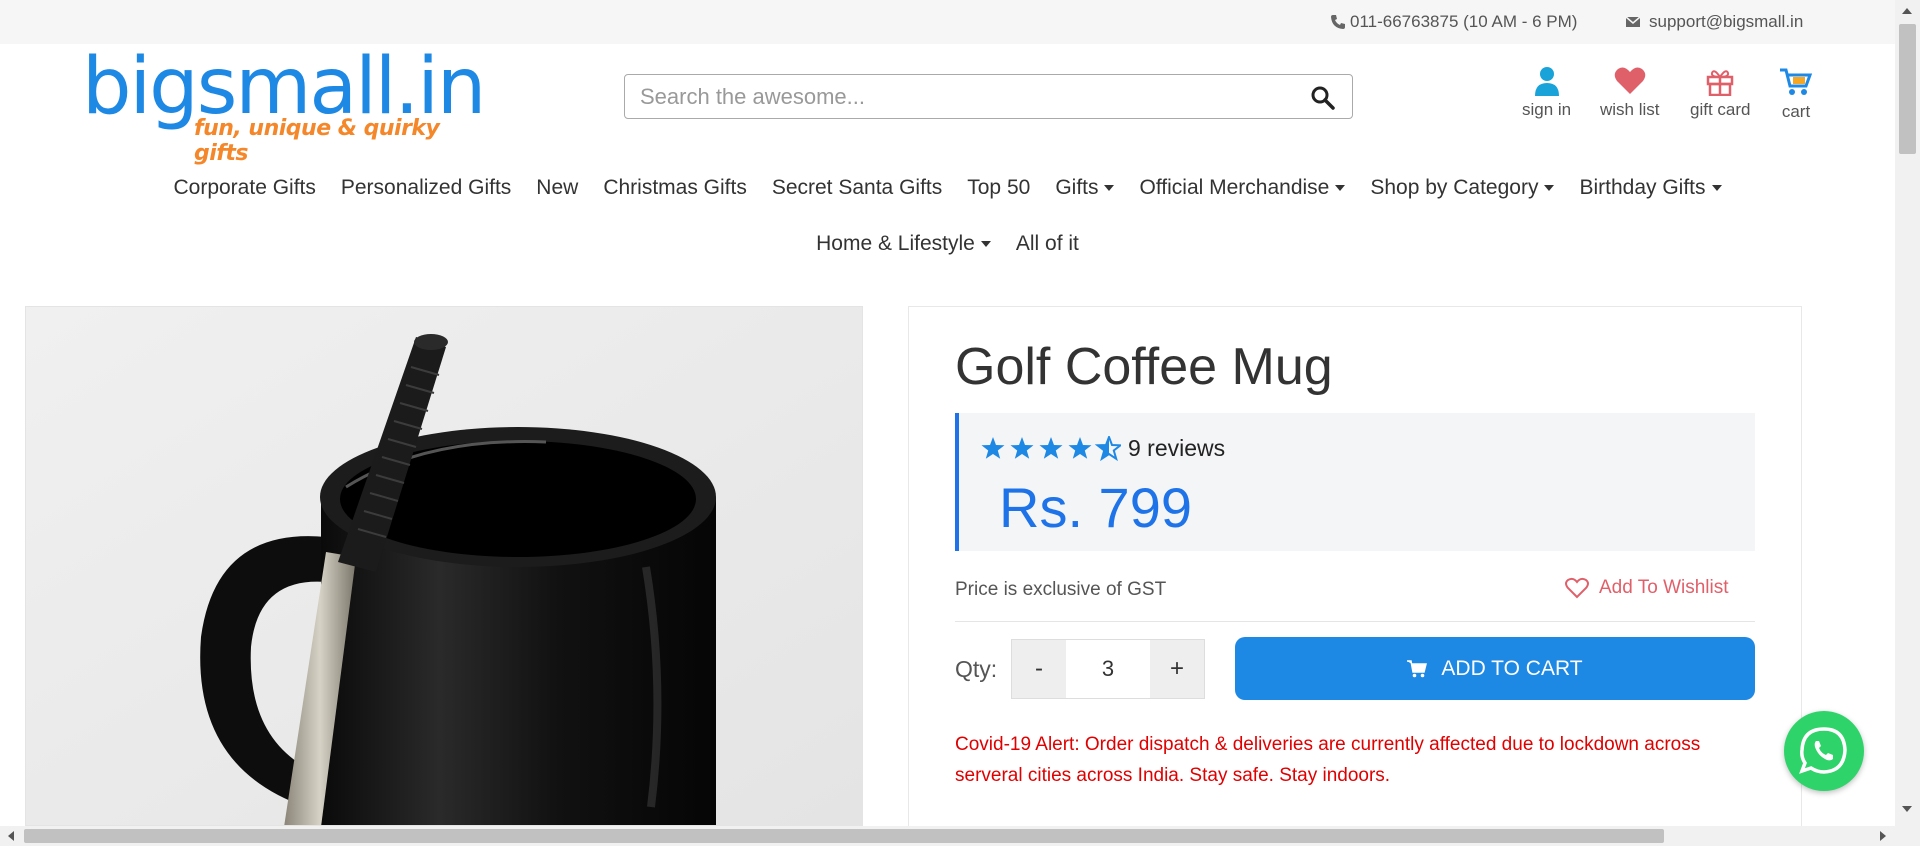  I want to click on wishlist-label: Add To Wishlist, so click(1664, 587).